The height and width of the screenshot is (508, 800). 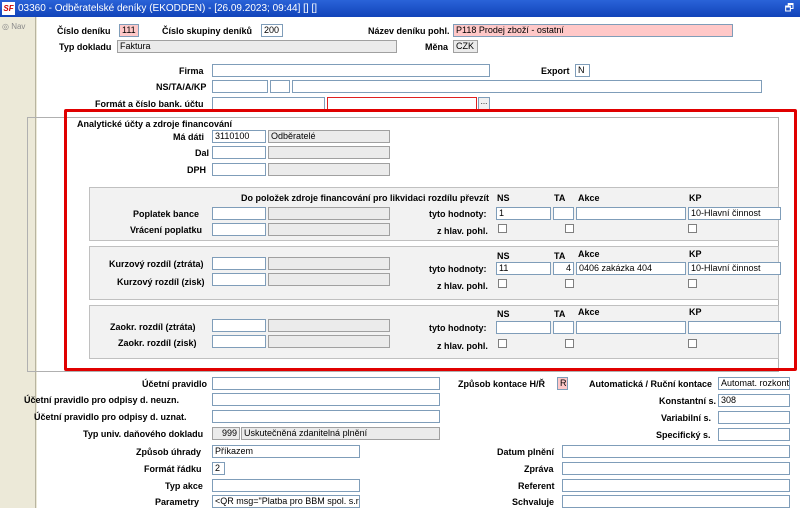 I want to click on ns-field, so click(x=240, y=86).